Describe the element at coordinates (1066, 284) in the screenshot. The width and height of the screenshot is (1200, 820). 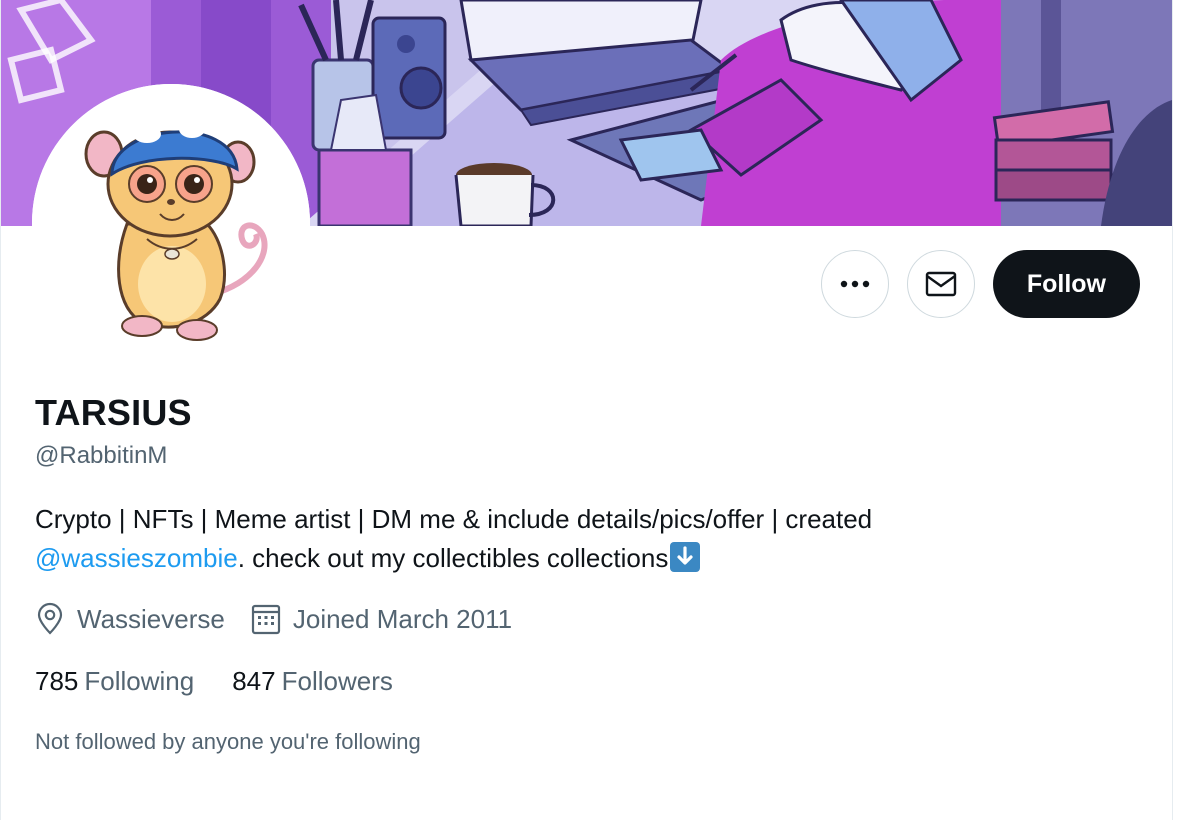
I see `follow-button: Follow` at that location.